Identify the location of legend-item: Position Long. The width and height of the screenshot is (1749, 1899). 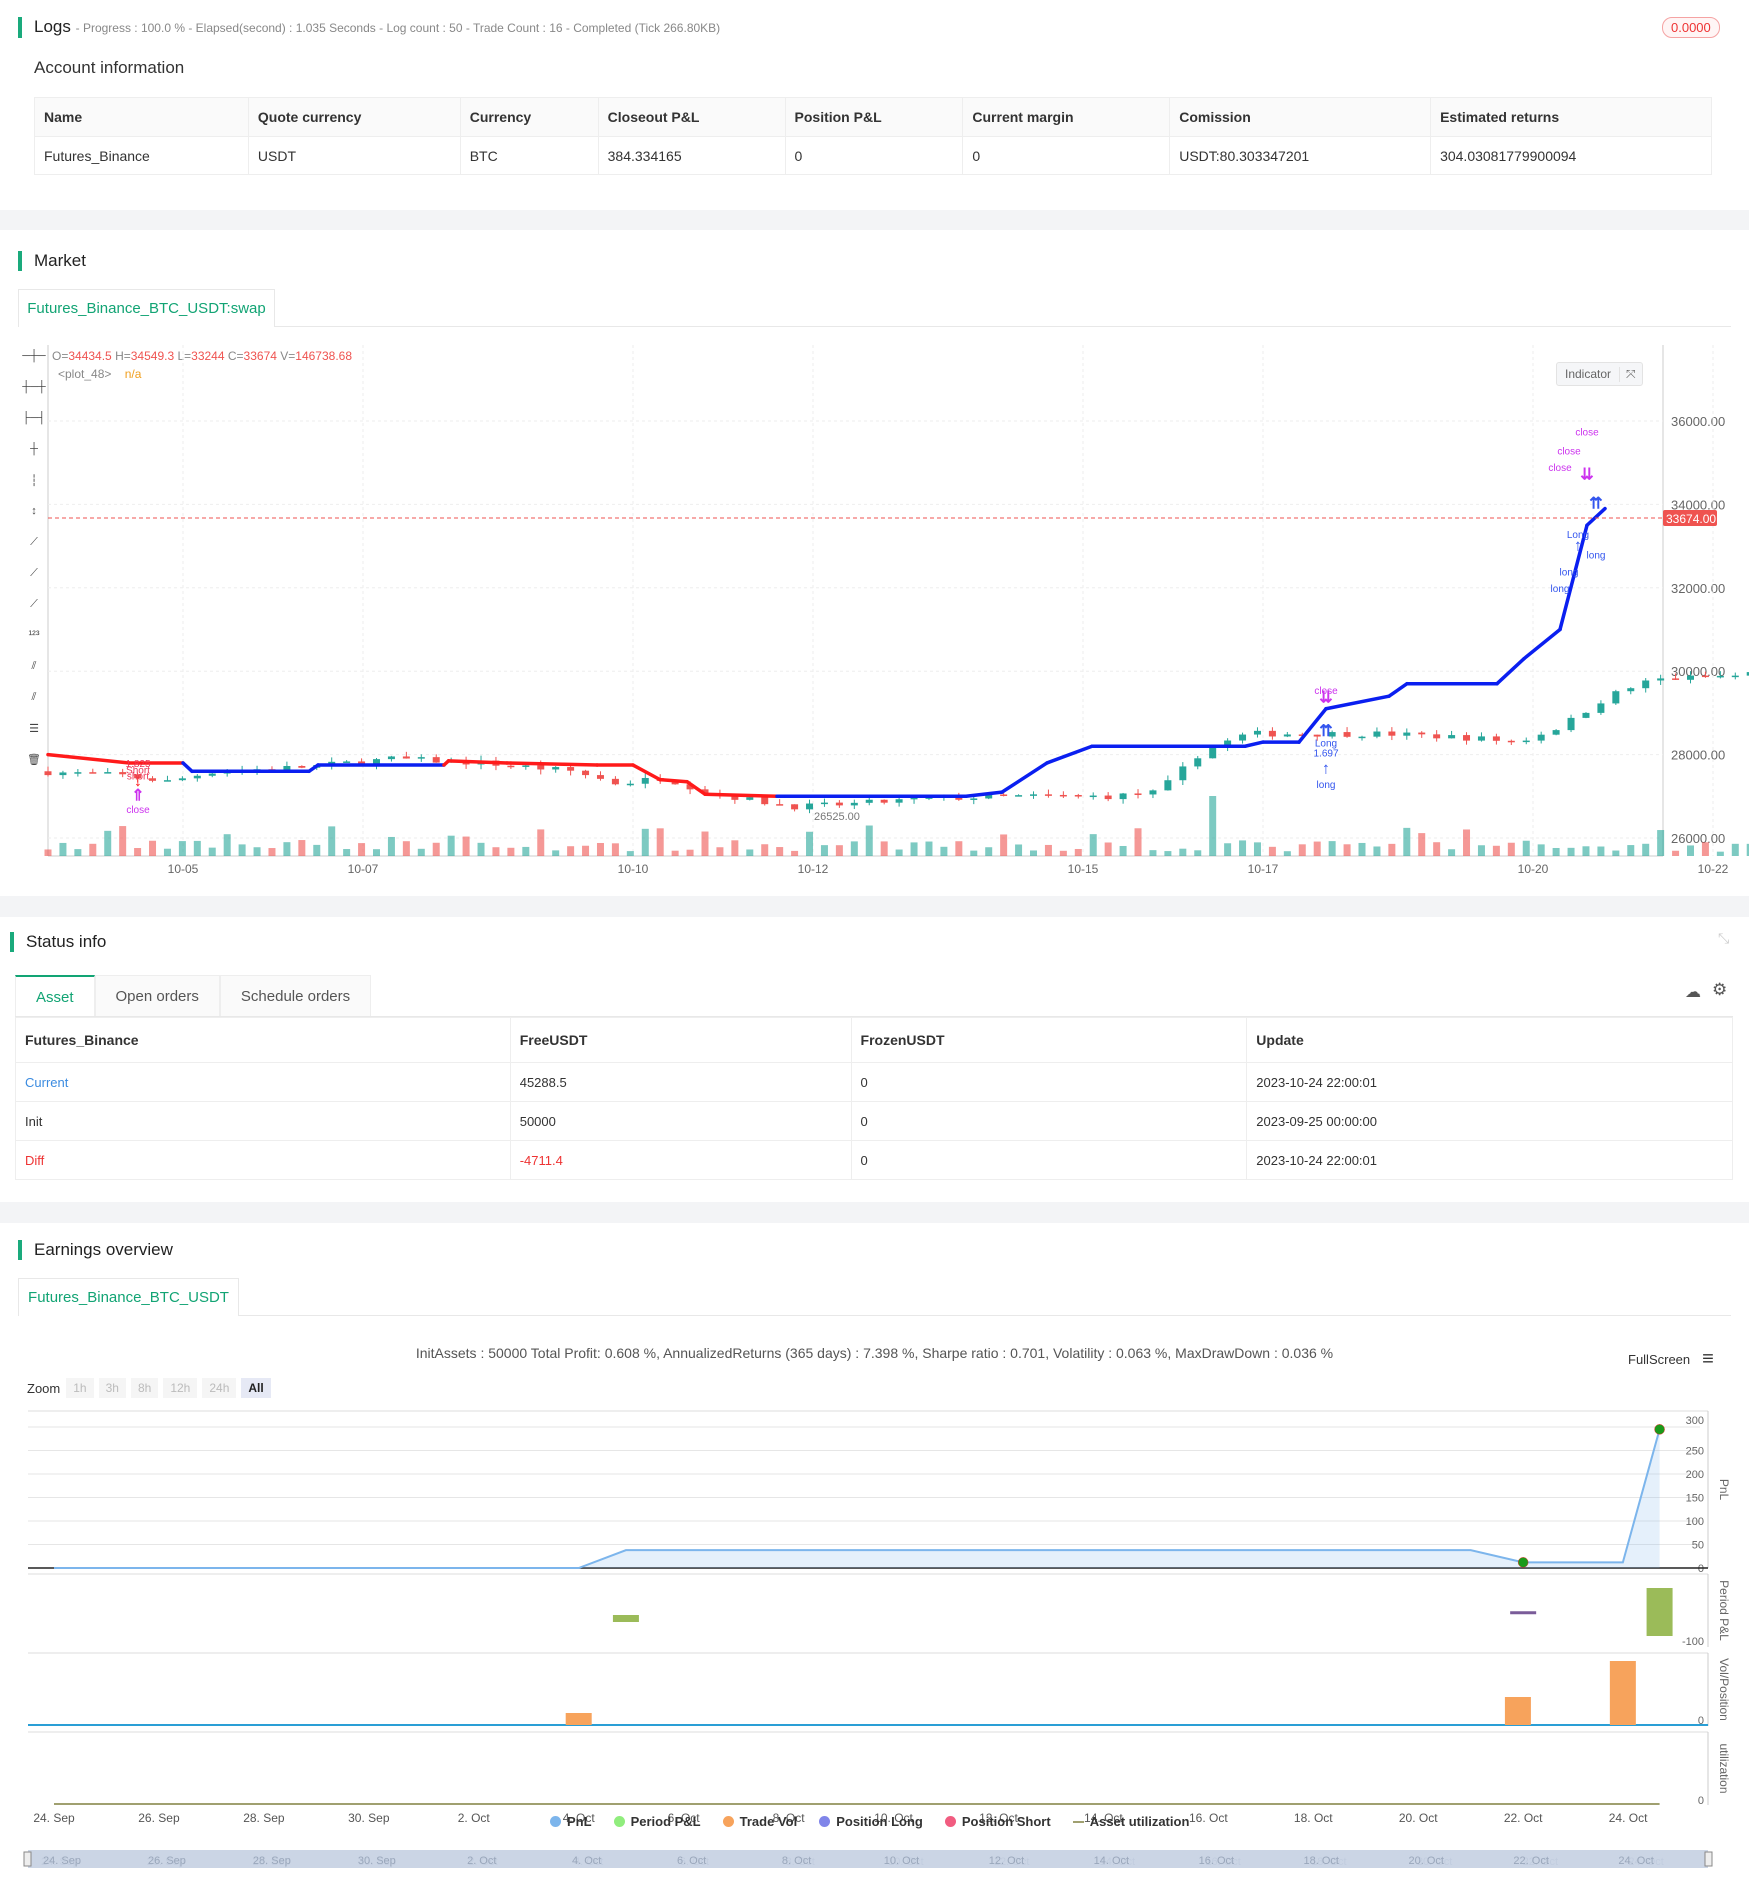
(871, 1821).